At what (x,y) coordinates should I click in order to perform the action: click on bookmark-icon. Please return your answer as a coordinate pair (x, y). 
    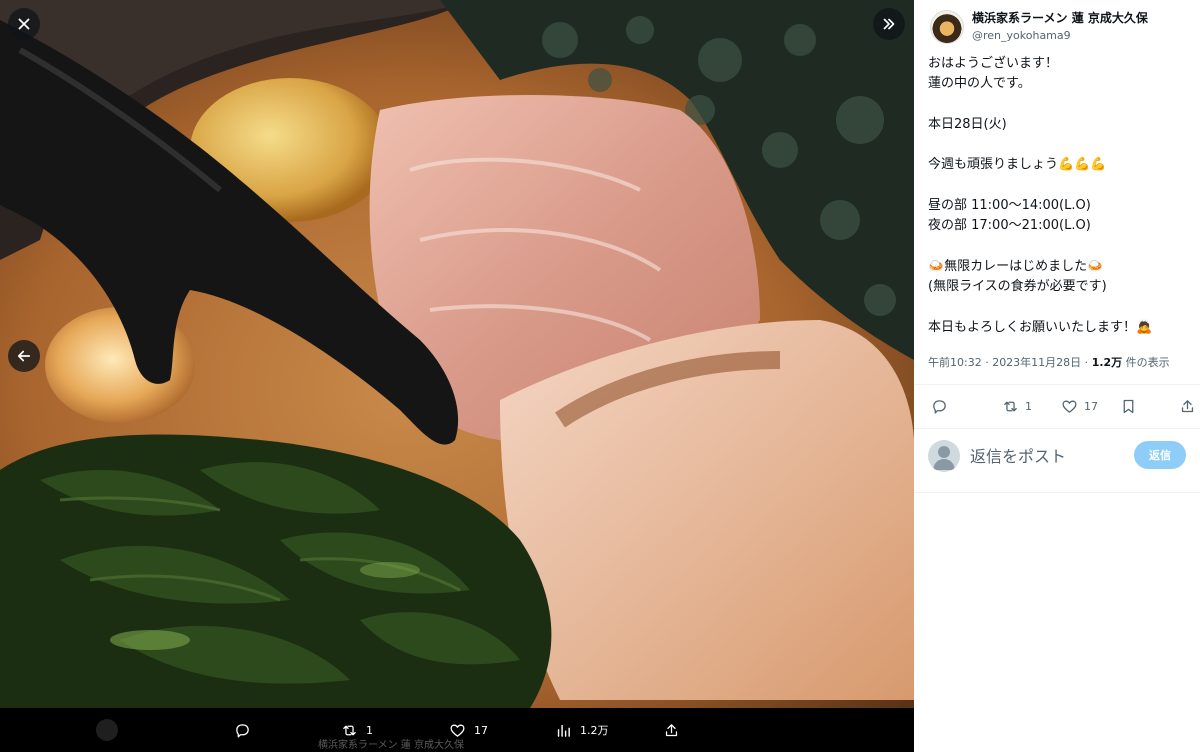
    Looking at the image, I should click on (1128, 406).